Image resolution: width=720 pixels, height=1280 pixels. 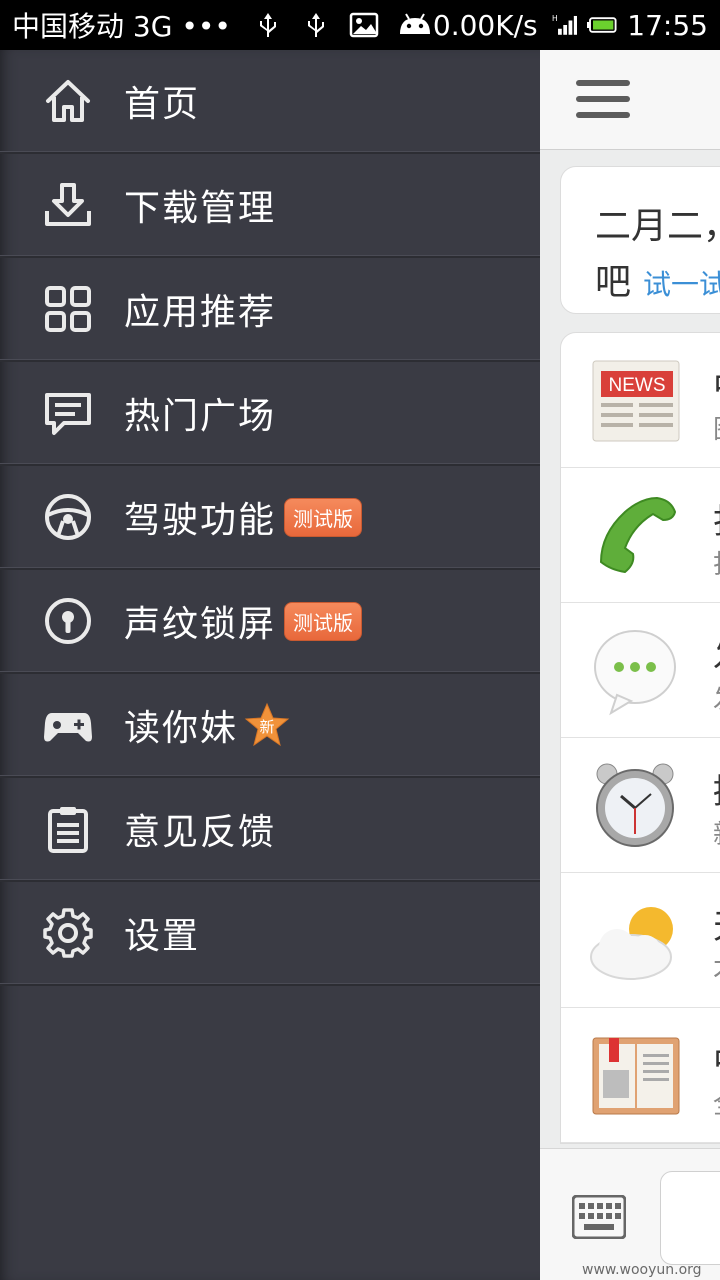 What do you see at coordinates (635, 673) in the screenshot?
I see `message-icon` at bounding box center [635, 673].